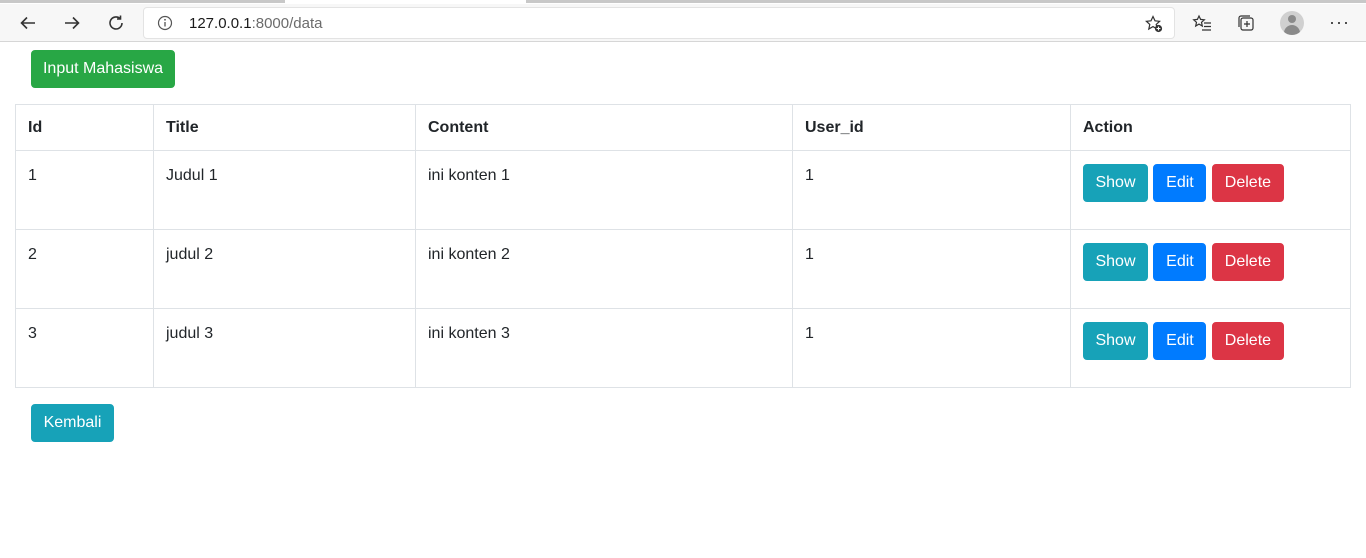 Image resolution: width=1366 pixels, height=558 pixels. What do you see at coordinates (84, 127) in the screenshot?
I see `header-id: Id` at bounding box center [84, 127].